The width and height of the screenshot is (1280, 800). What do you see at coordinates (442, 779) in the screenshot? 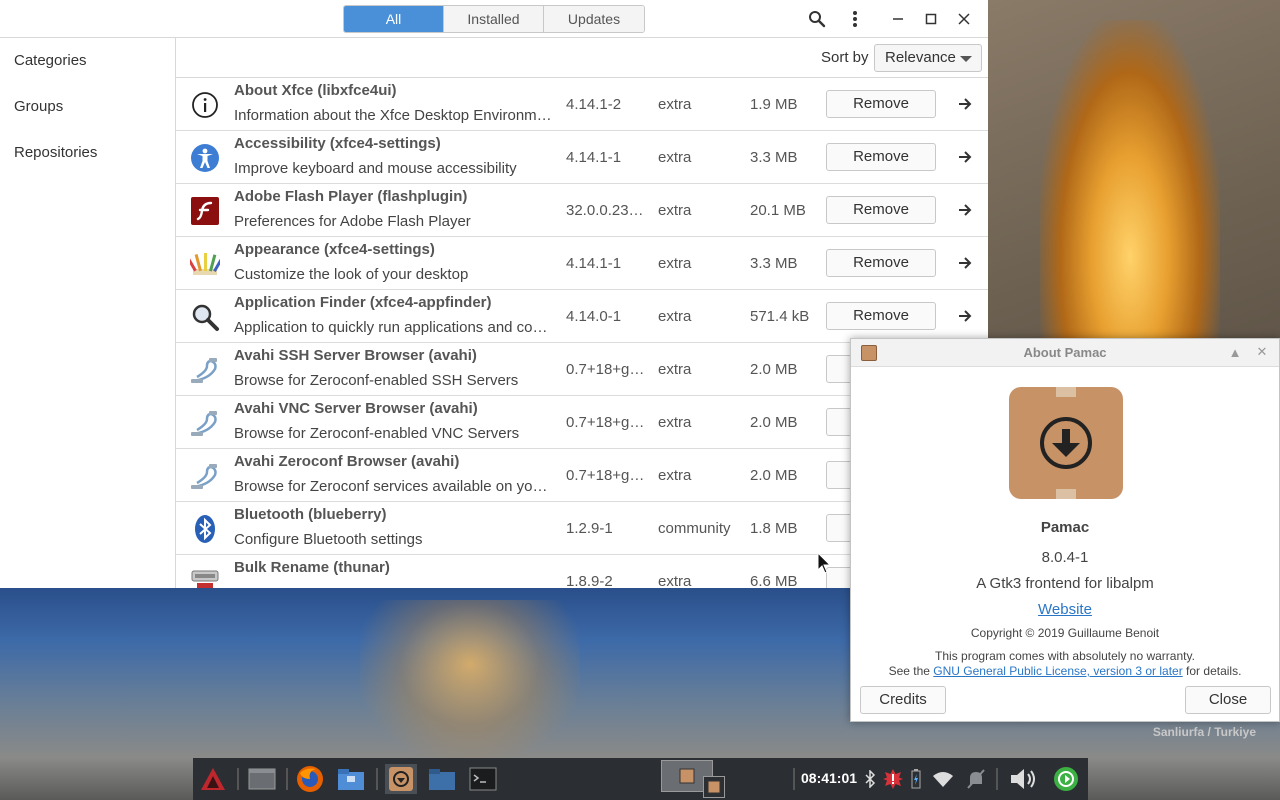
I see `folder-icon` at bounding box center [442, 779].